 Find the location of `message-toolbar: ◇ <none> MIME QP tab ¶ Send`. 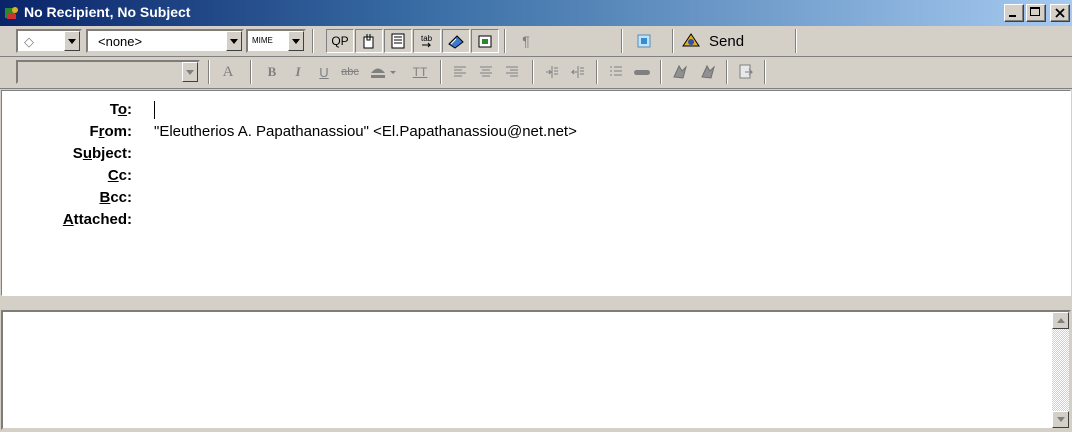

message-toolbar: ◇ <none> MIME QP tab ¶ Send is located at coordinates (536, 41).